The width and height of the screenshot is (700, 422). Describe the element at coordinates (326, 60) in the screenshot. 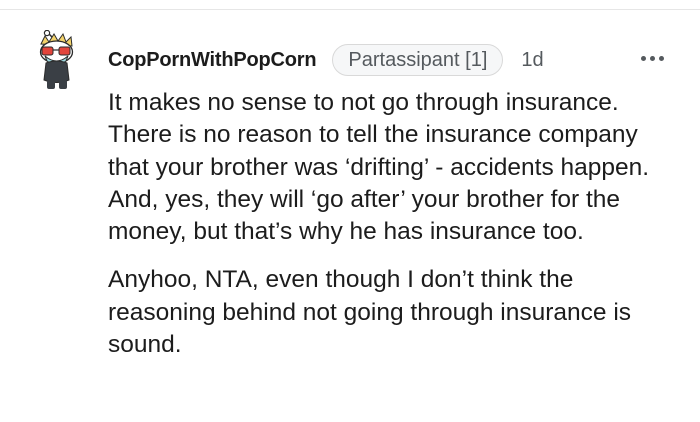

I see `comment-header: CopPornWithPopCorn Partassipant [1] 1d` at that location.